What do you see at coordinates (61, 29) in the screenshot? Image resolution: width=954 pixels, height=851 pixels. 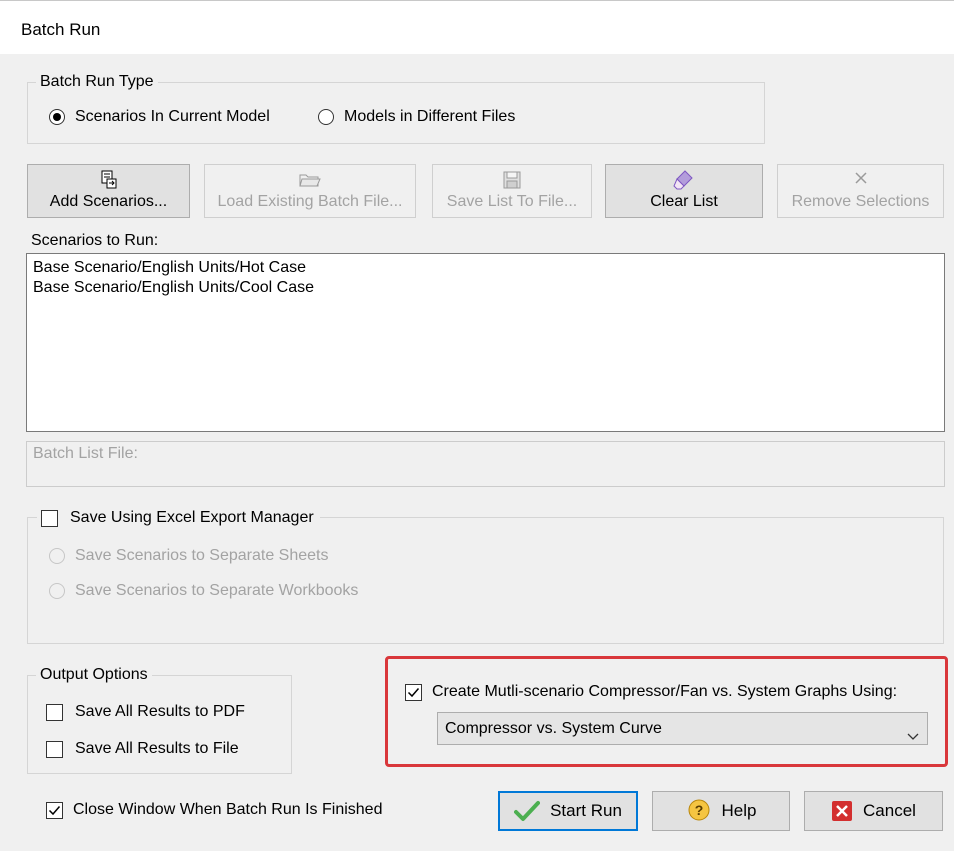 I see `window-title: Batch Run` at bounding box center [61, 29].